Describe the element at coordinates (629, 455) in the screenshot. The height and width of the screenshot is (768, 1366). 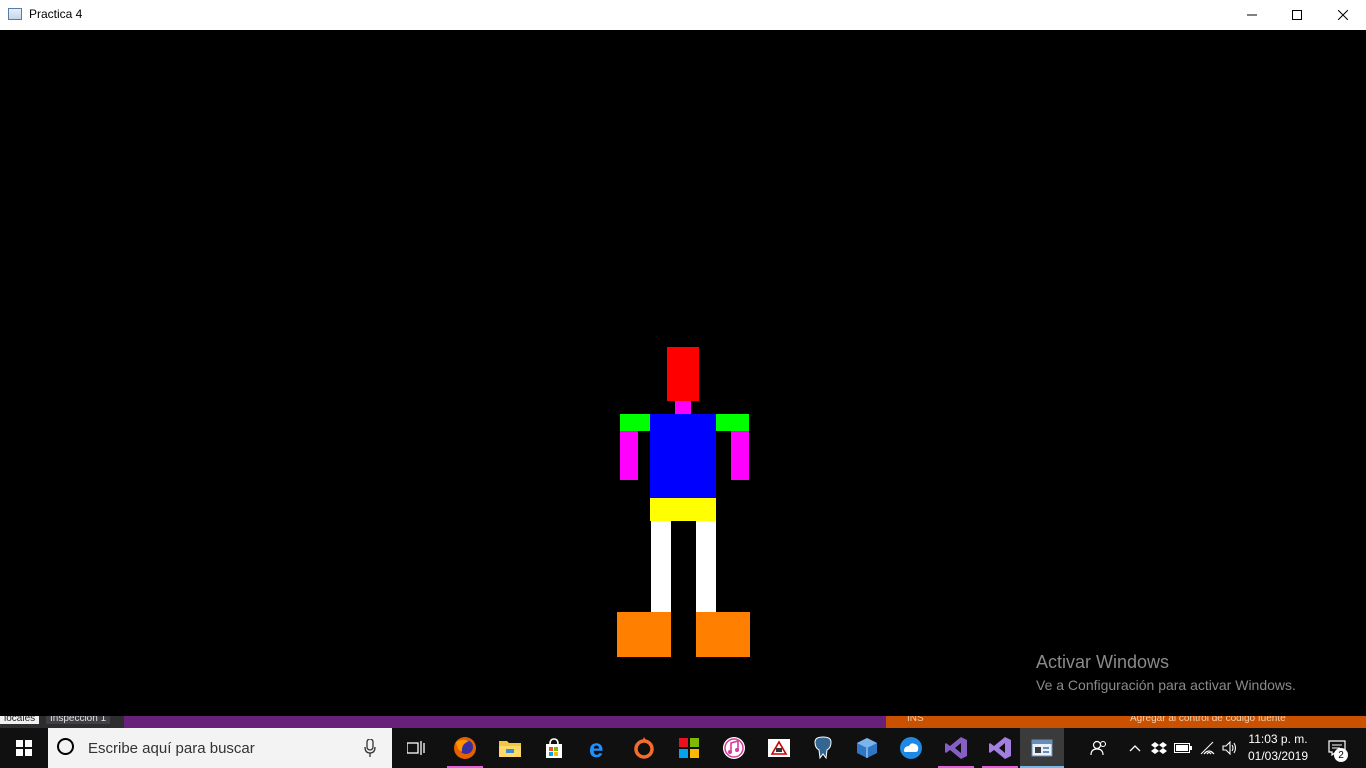
I see `left-arm` at that location.